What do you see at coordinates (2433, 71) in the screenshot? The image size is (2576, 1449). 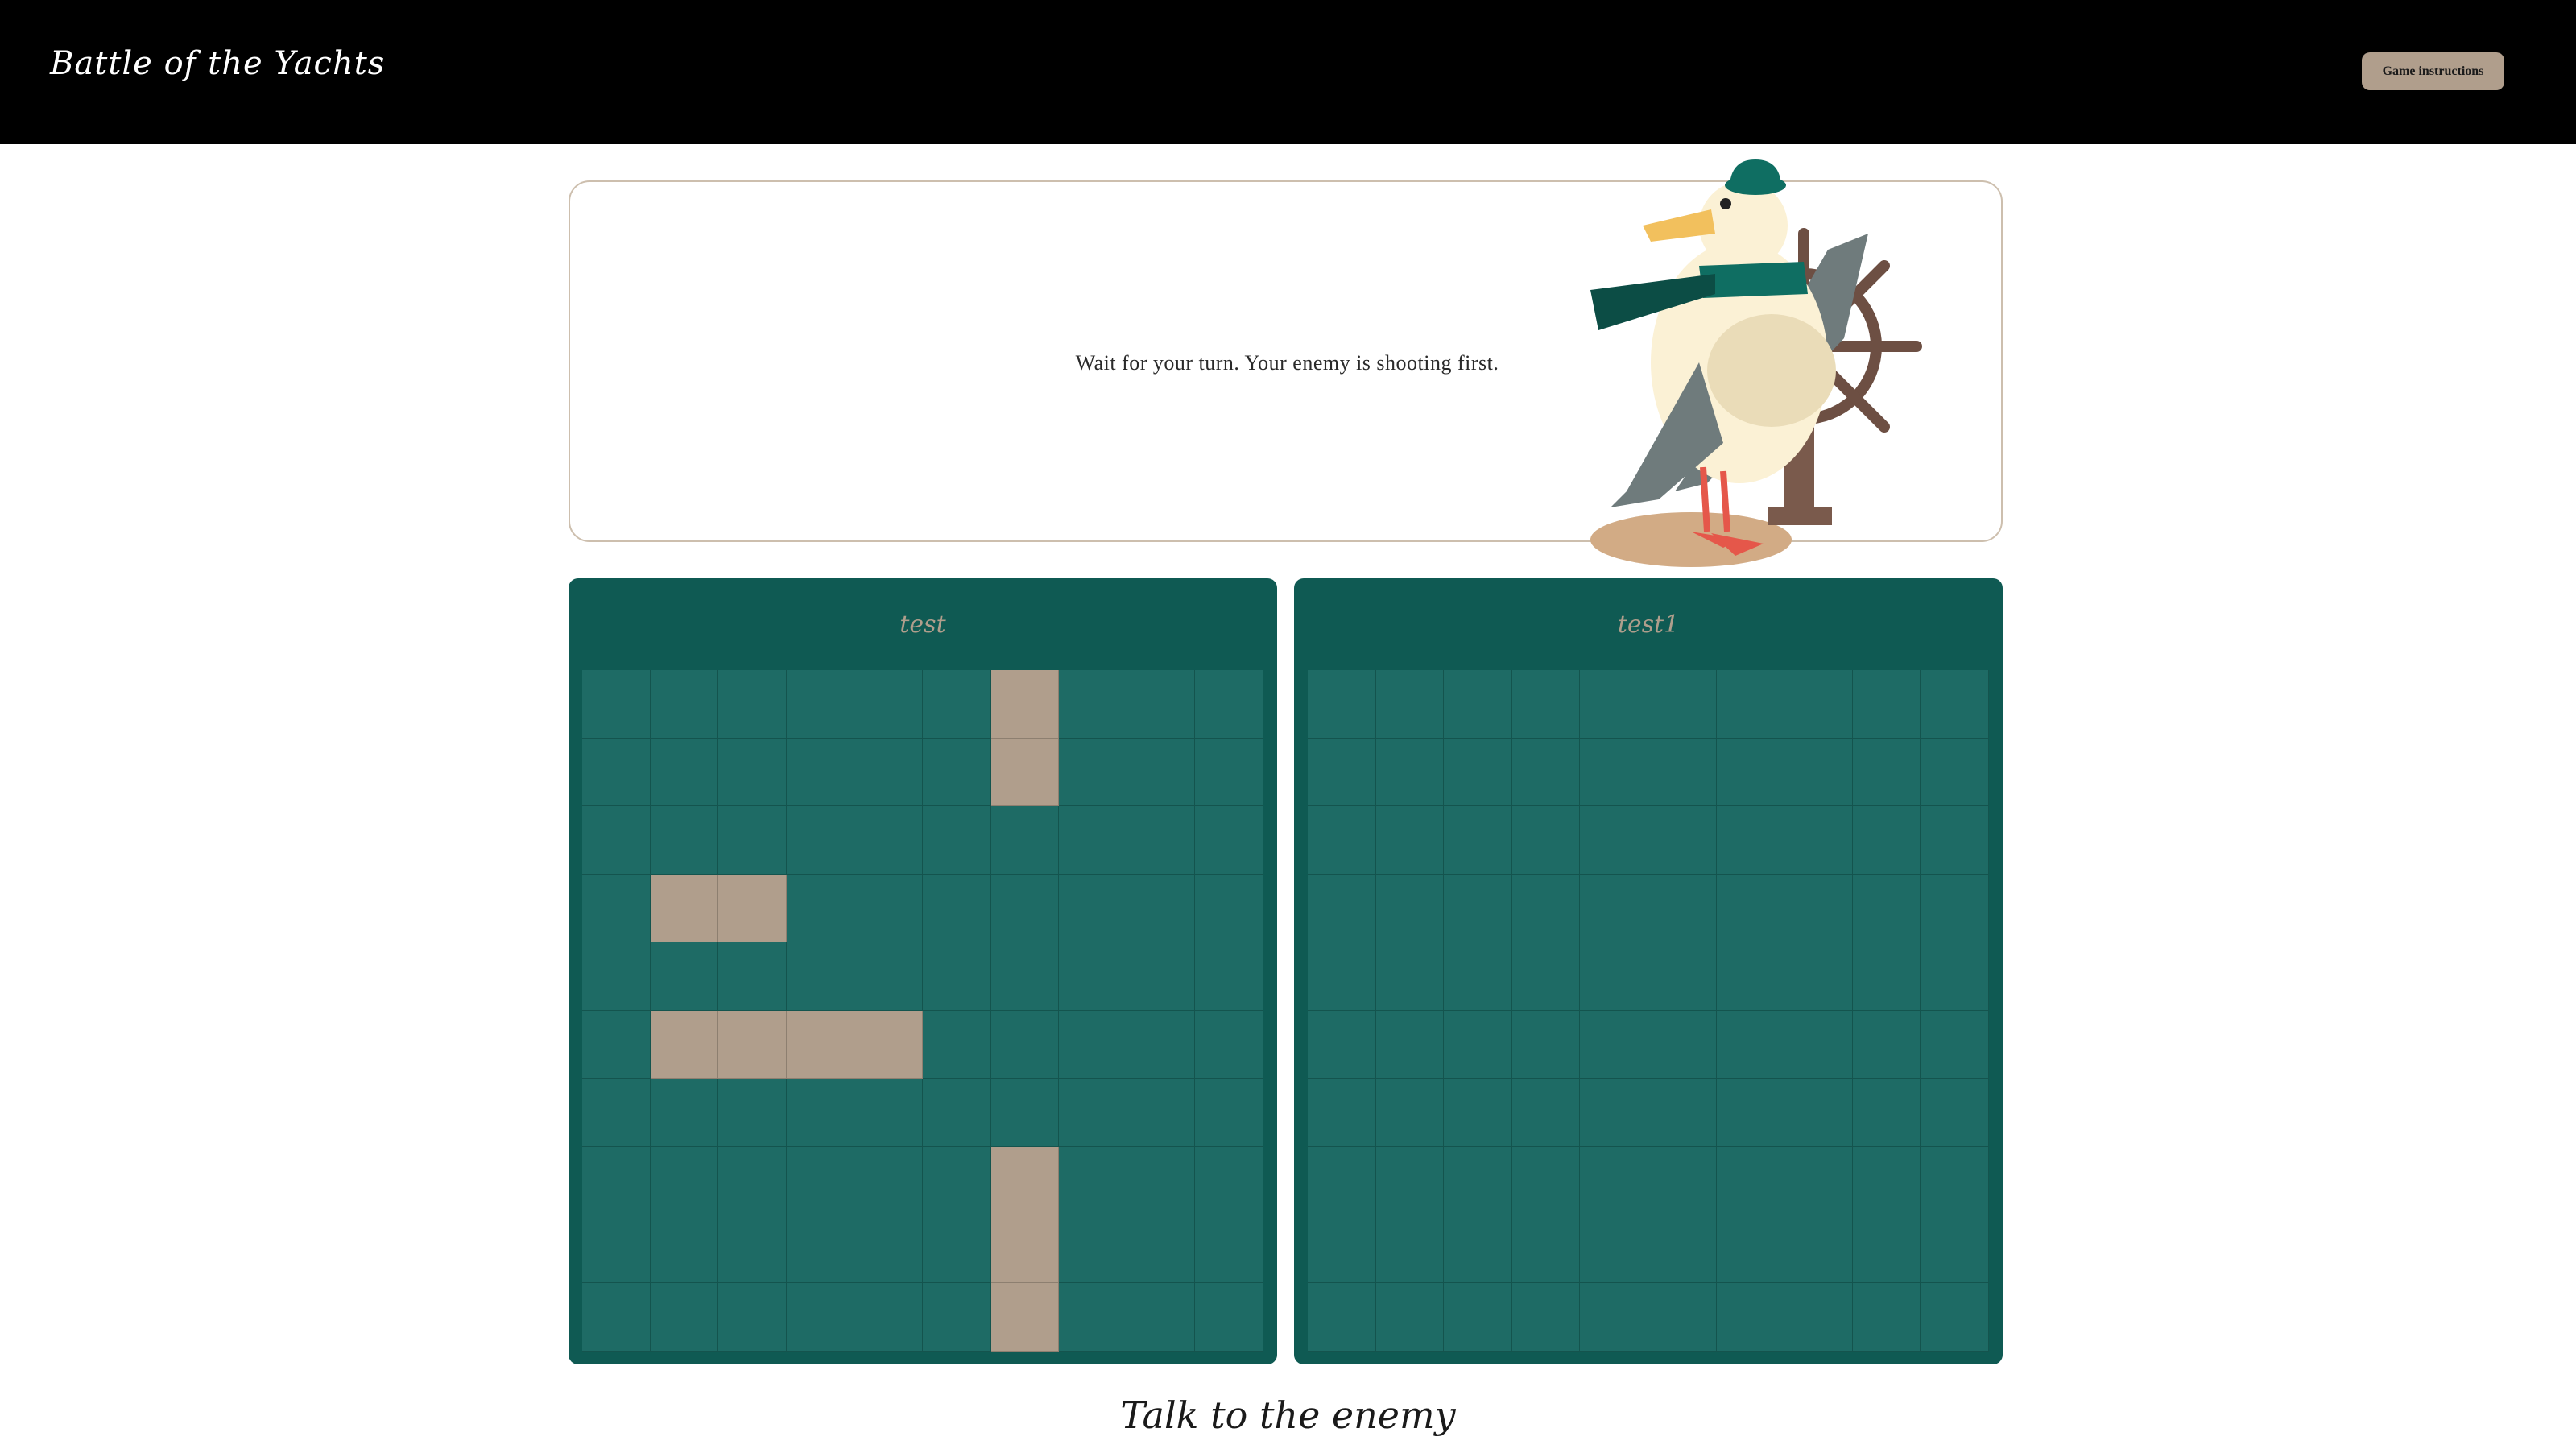 I see `game-instructions-button: Game instructions` at bounding box center [2433, 71].